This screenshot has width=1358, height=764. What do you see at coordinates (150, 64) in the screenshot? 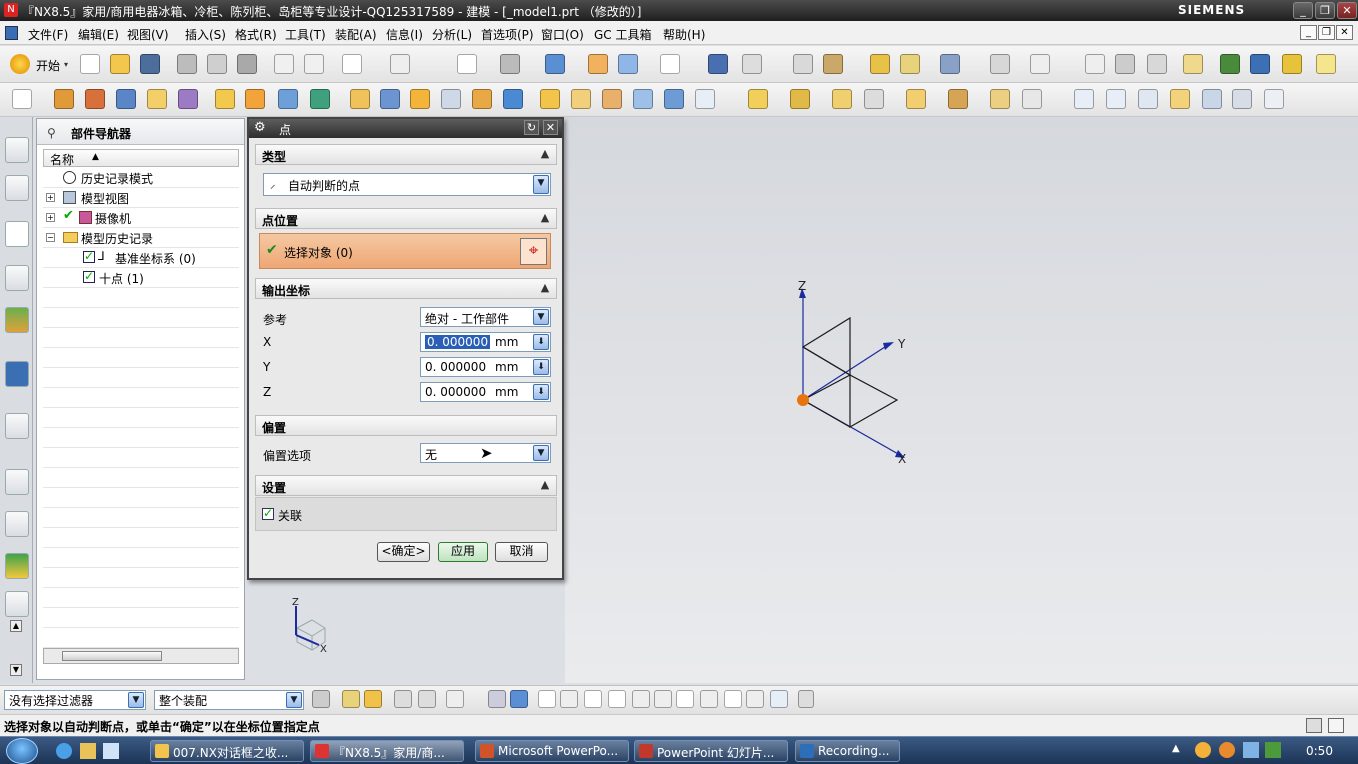
I see `save-icon` at bounding box center [150, 64].